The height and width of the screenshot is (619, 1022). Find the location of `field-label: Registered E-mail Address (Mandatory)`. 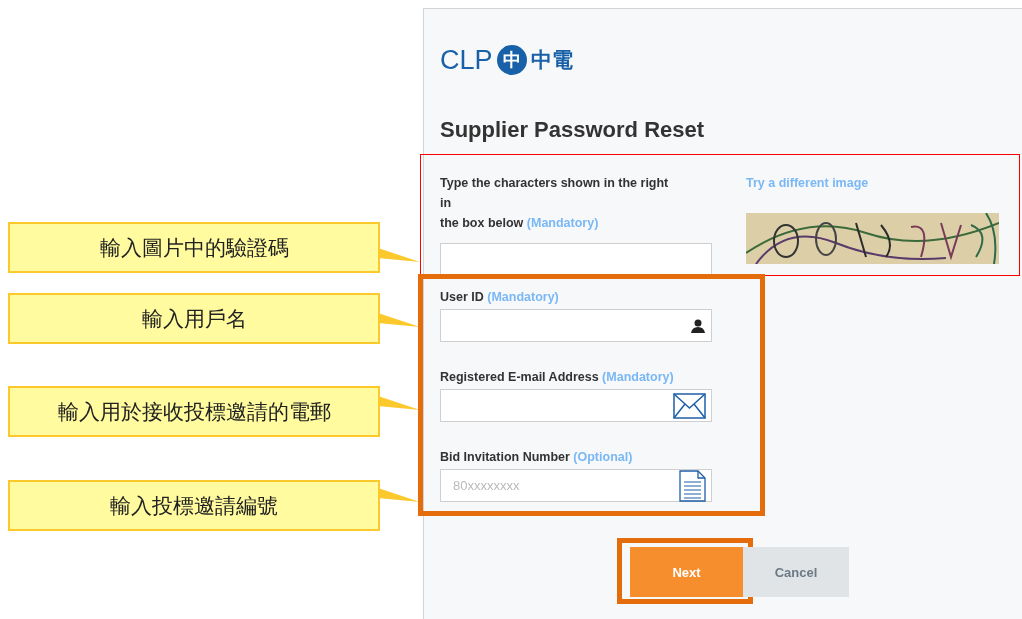

field-label: Registered E-mail Address (Mandatory) is located at coordinates (557, 377).